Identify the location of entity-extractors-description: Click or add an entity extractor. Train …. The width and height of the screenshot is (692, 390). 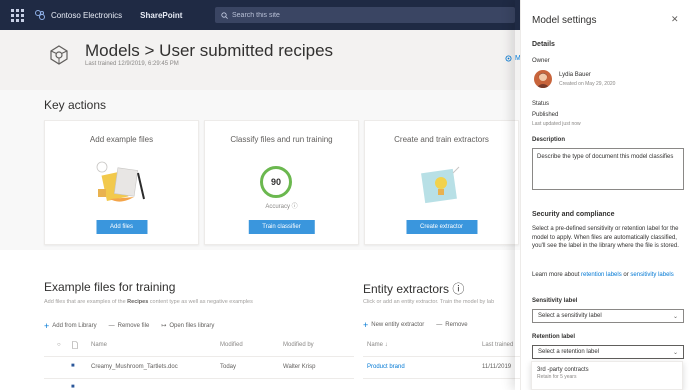
(429, 302).